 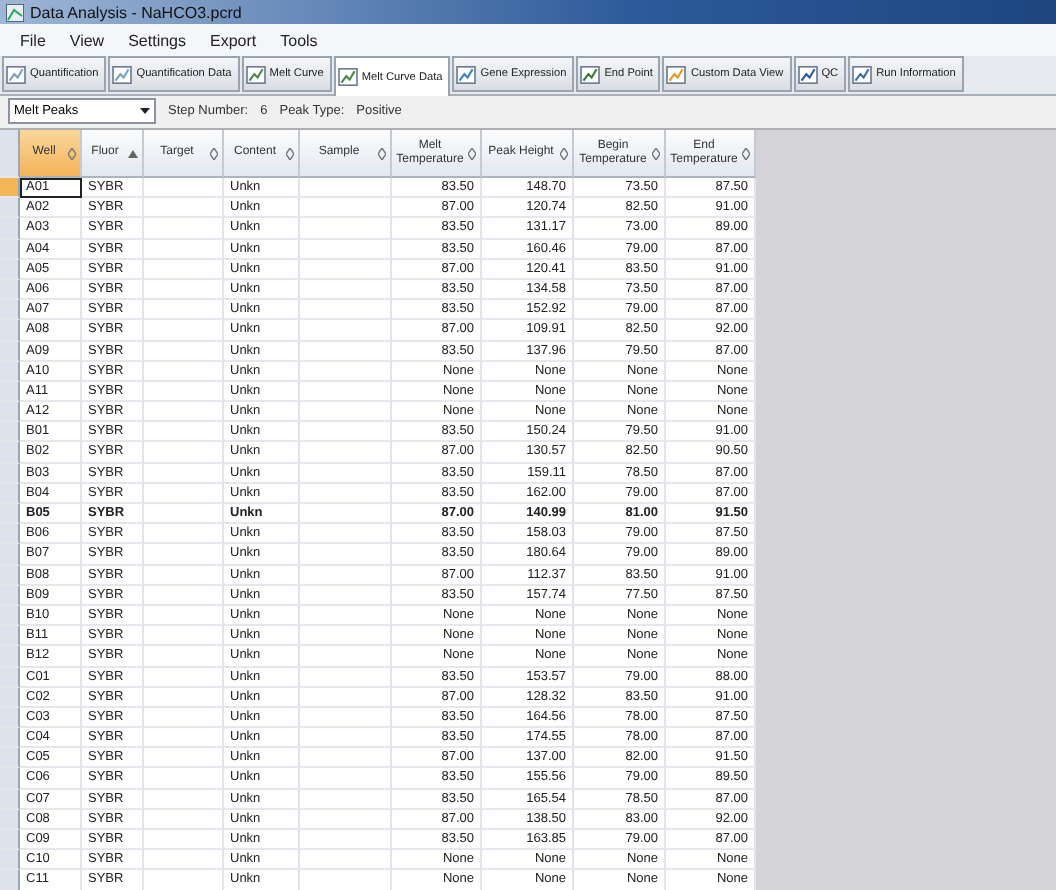 What do you see at coordinates (233, 40) in the screenshot?
I see `menu-item: Export` at bounding box center [233, 40].